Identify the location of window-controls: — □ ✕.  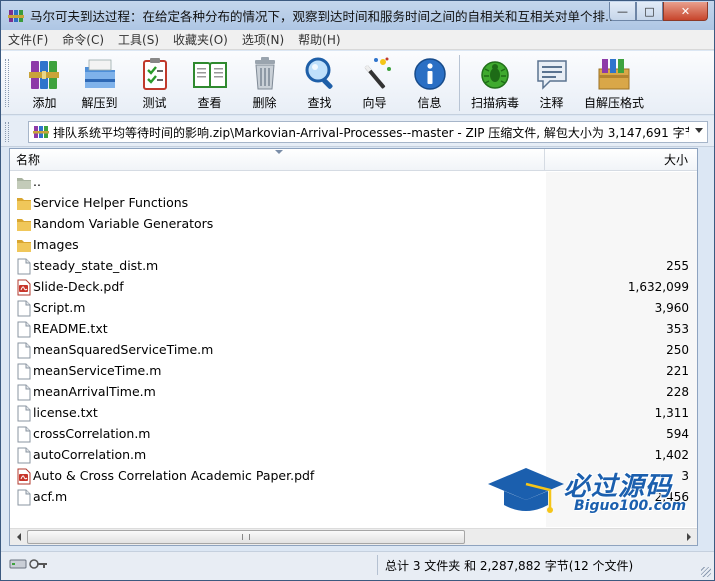
(658, 11).